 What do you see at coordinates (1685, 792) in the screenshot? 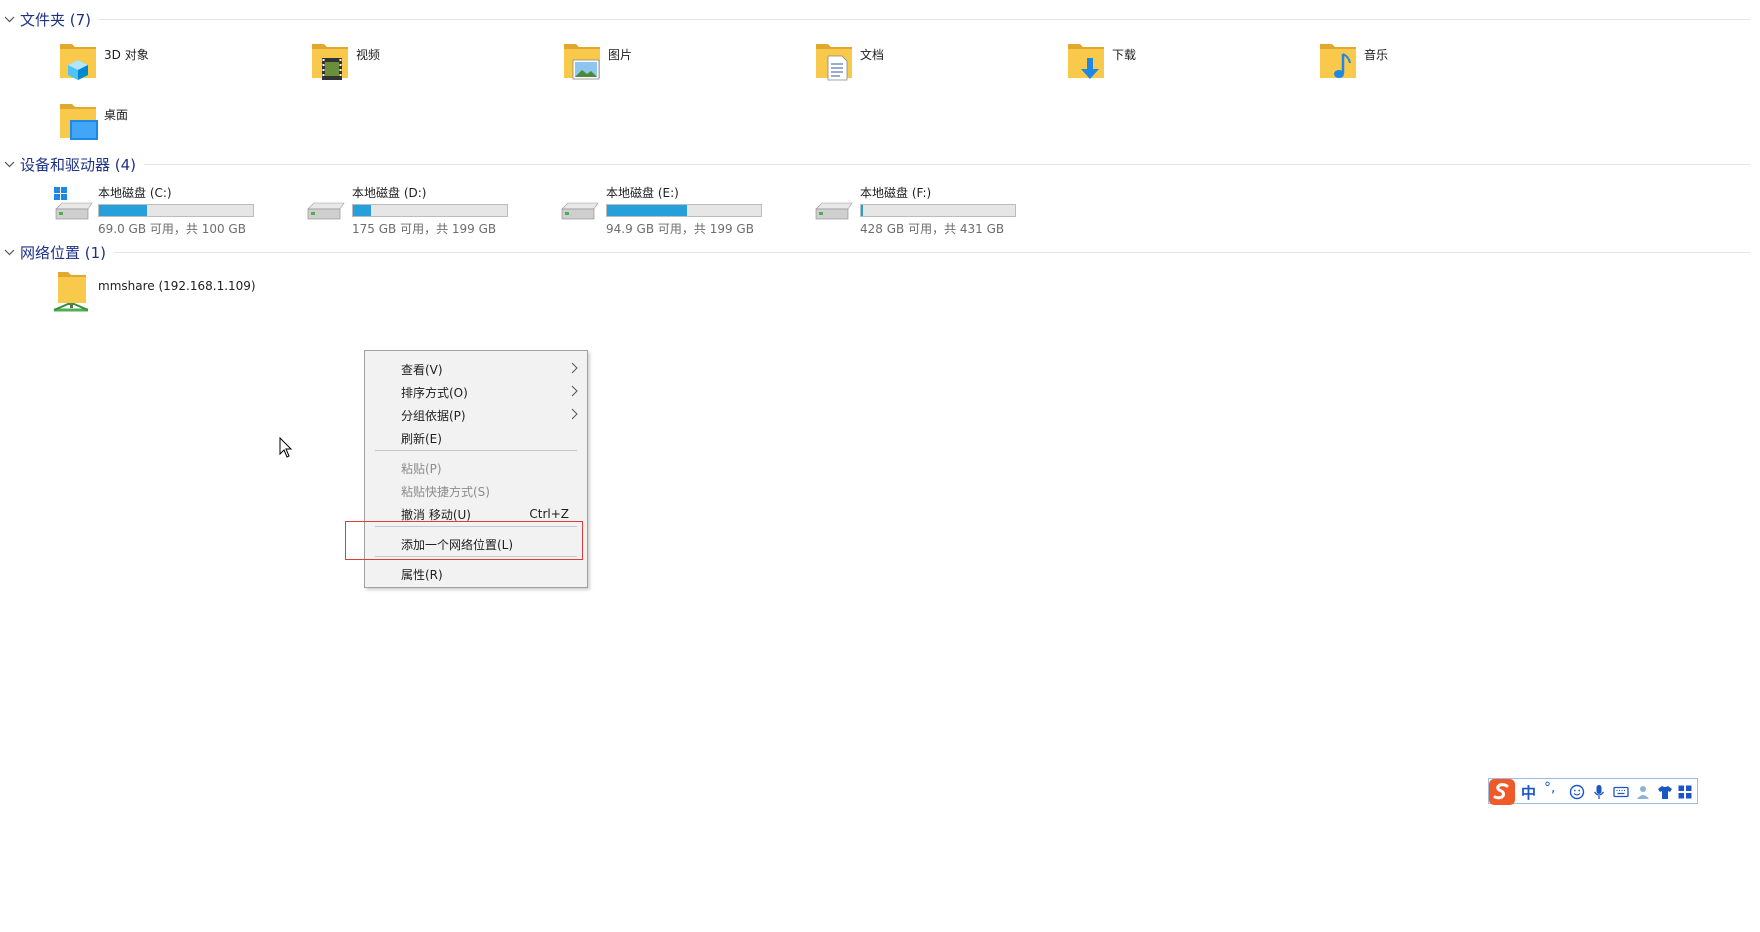
I see `toolbox-icon` at bounding box center [1685, 792].